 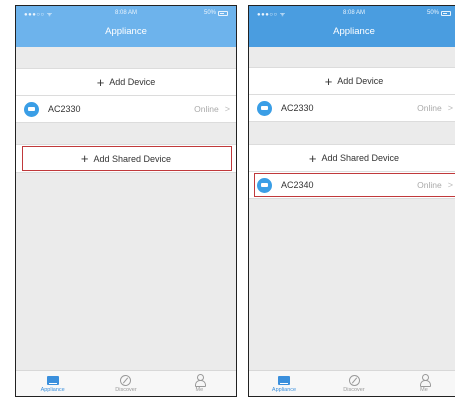 I want to click on status-time: 8:08 AM, so click(x=353, y=13).